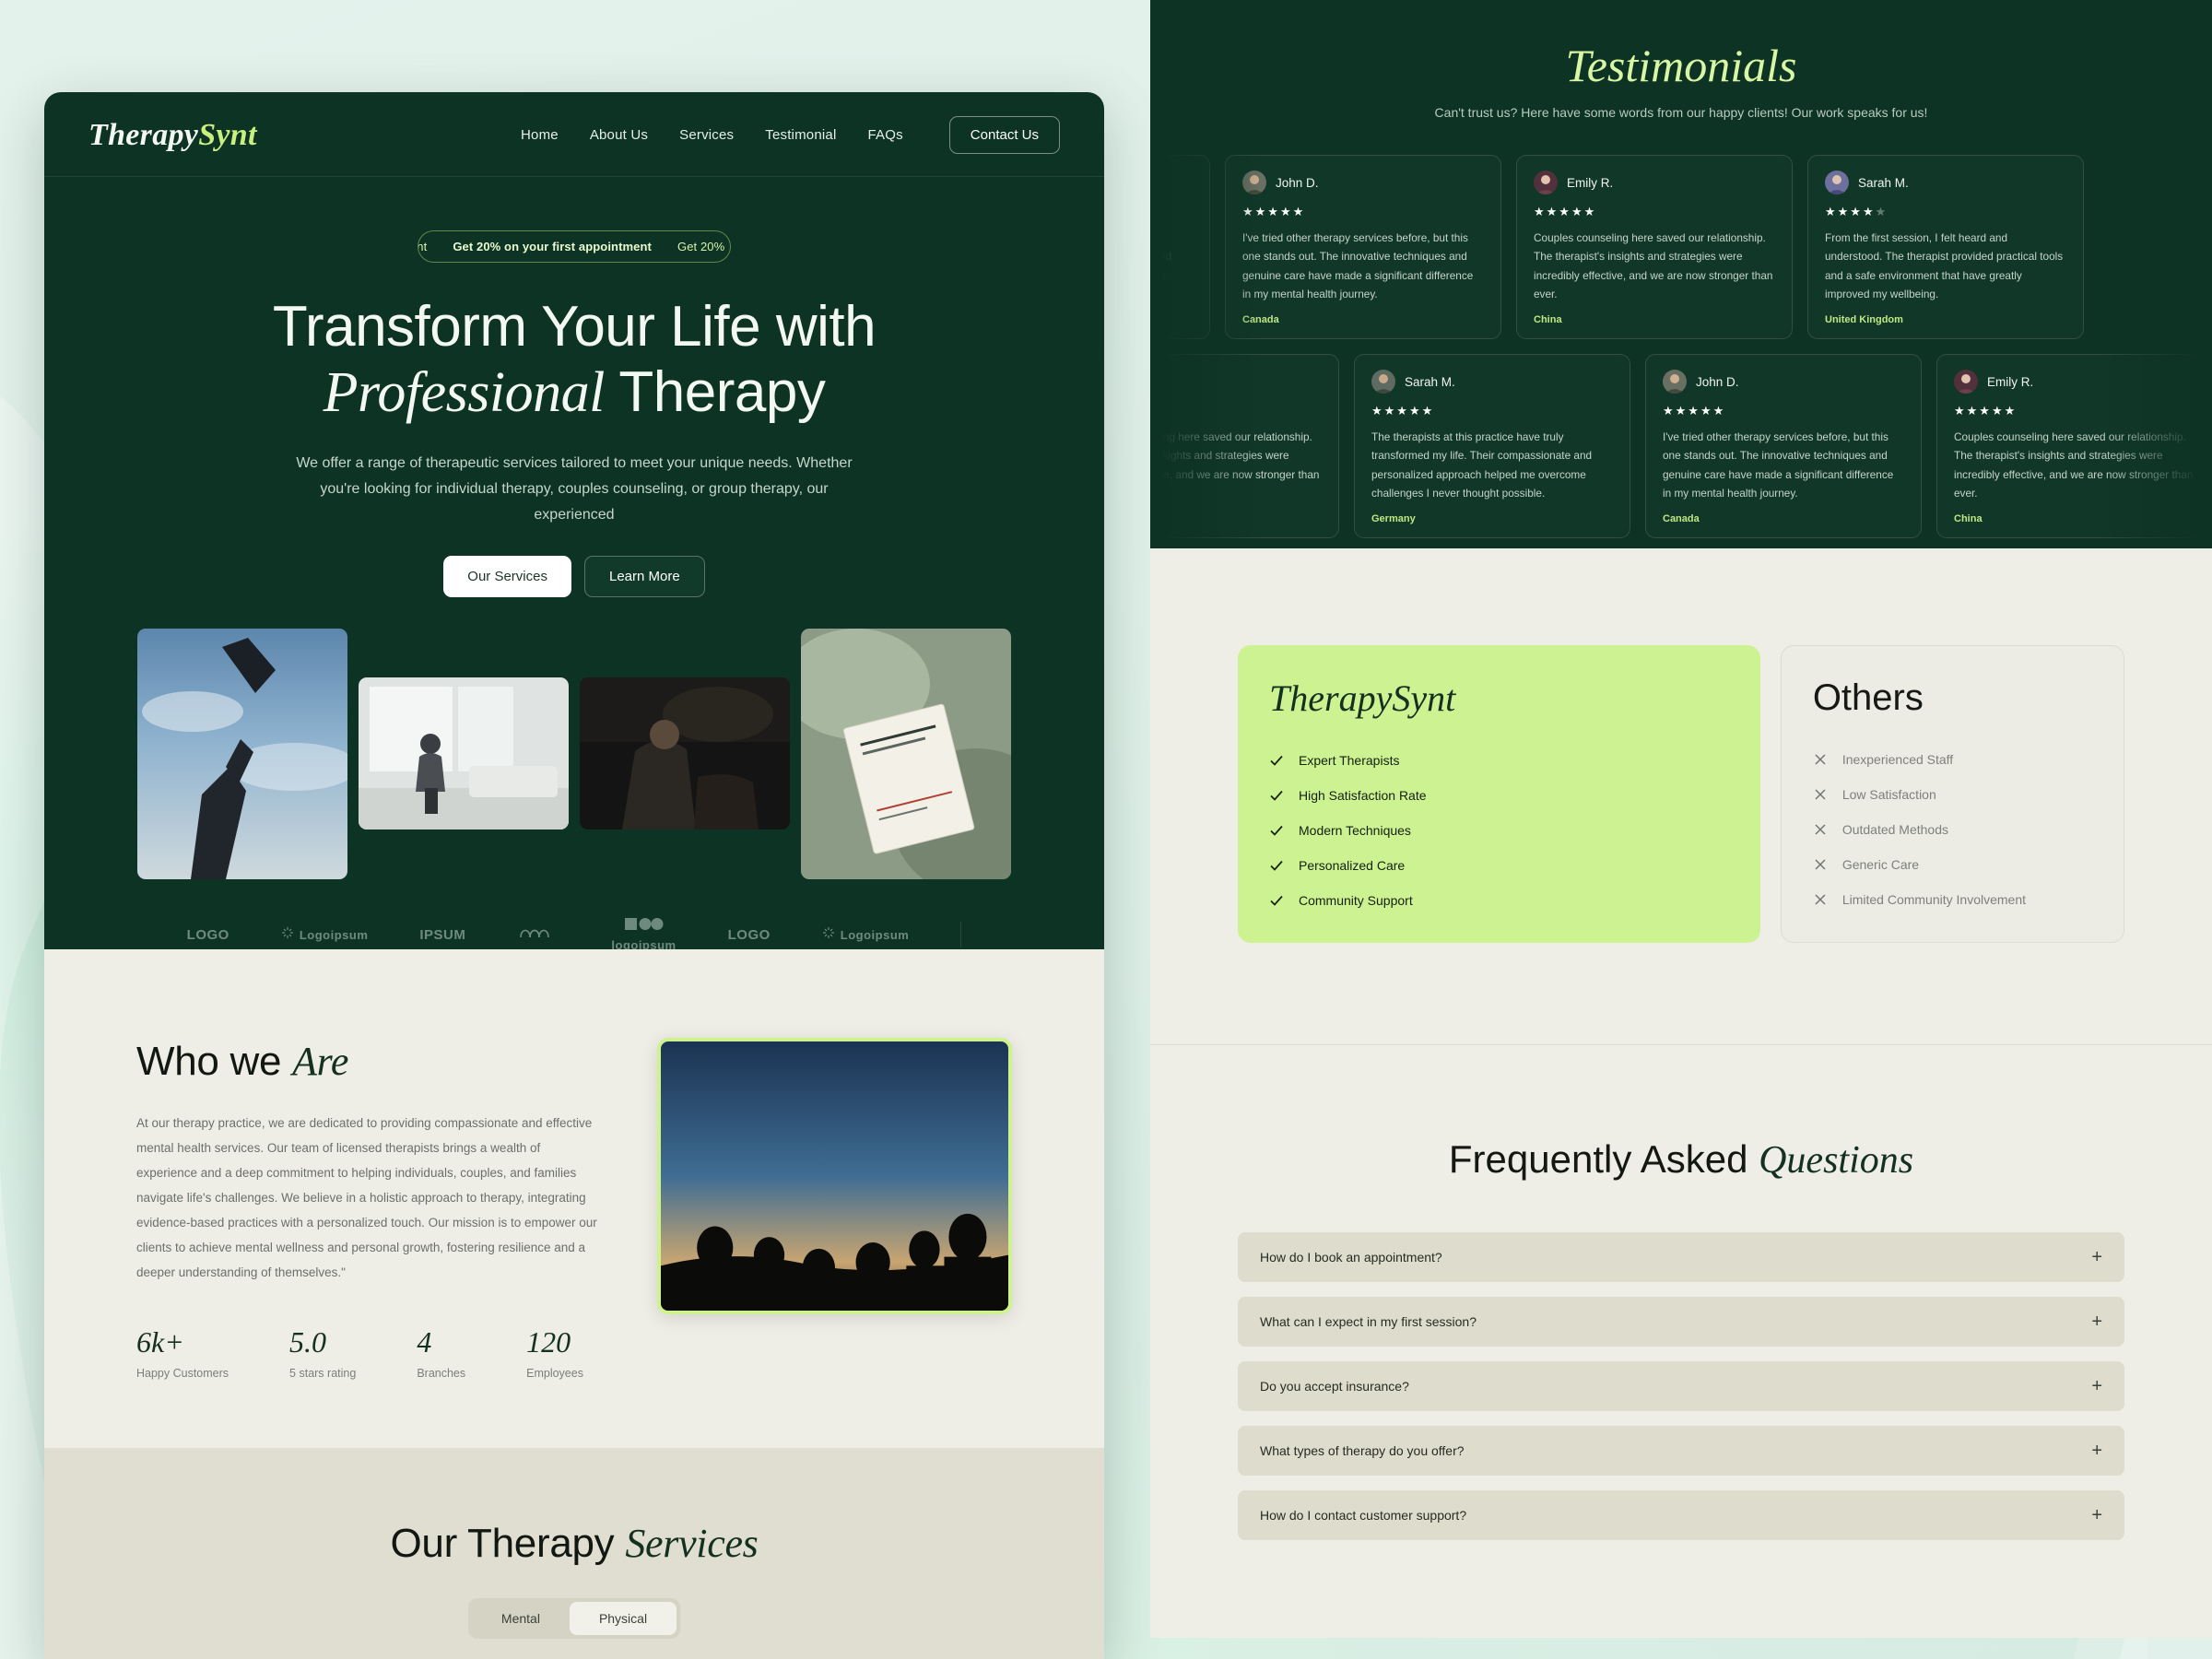 The image size is (2212, 1659). What do you see at coordinates (1499, 830) in the screenshot?
I see `comparison-item: Modern Techniques` at bounding box center [1499, 830].